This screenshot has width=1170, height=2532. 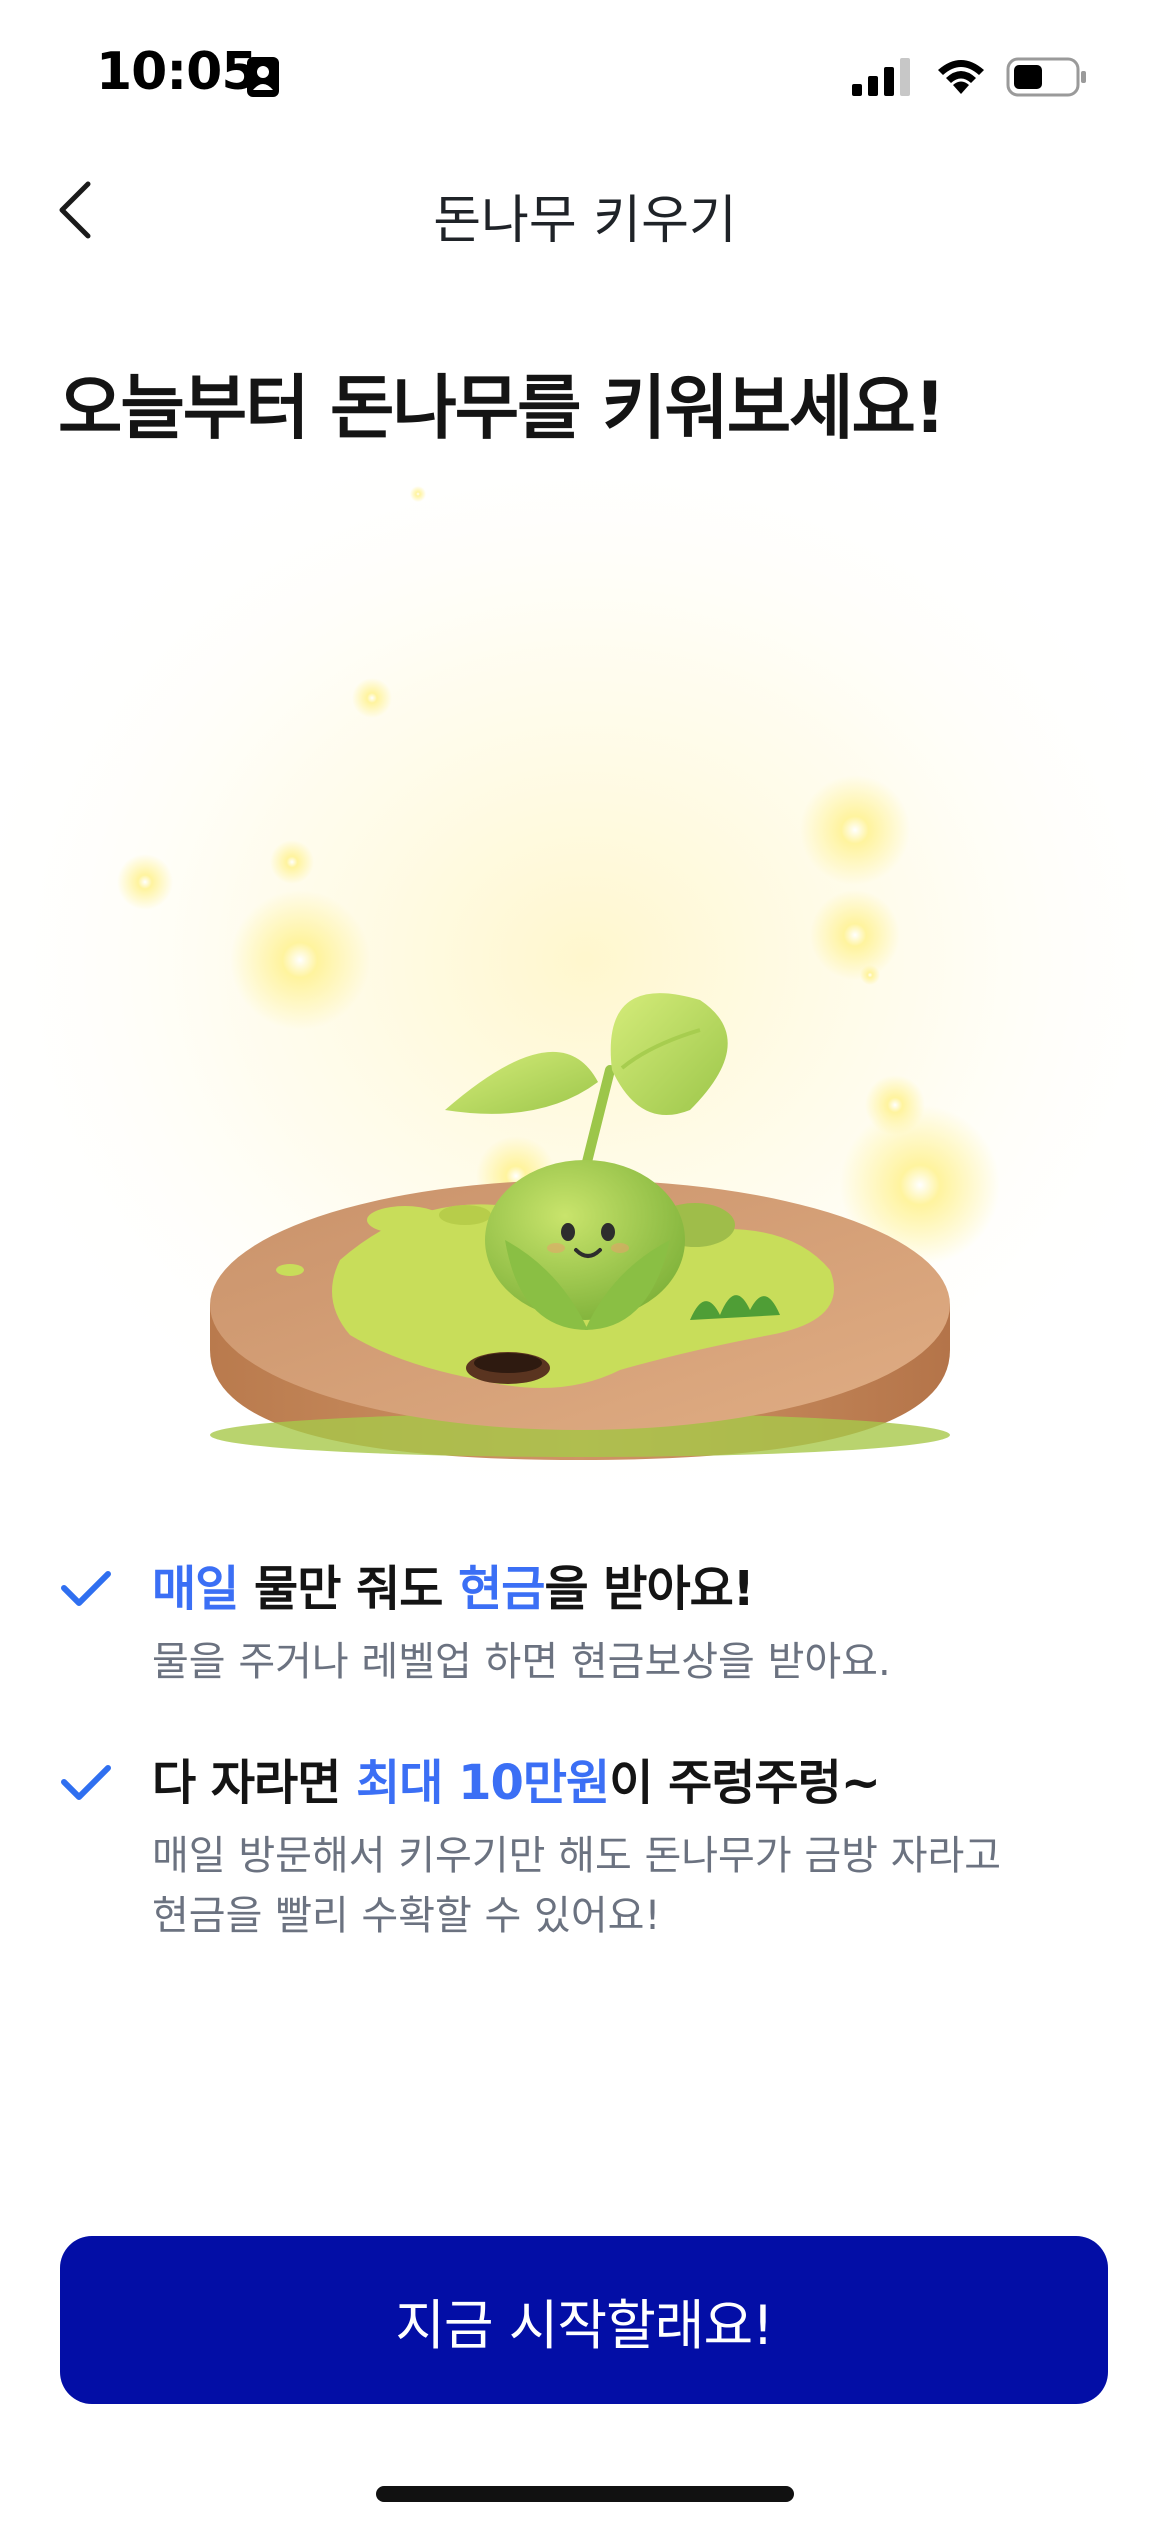 I want to click on cellular-signal-icon, so click(x=881, y=77).